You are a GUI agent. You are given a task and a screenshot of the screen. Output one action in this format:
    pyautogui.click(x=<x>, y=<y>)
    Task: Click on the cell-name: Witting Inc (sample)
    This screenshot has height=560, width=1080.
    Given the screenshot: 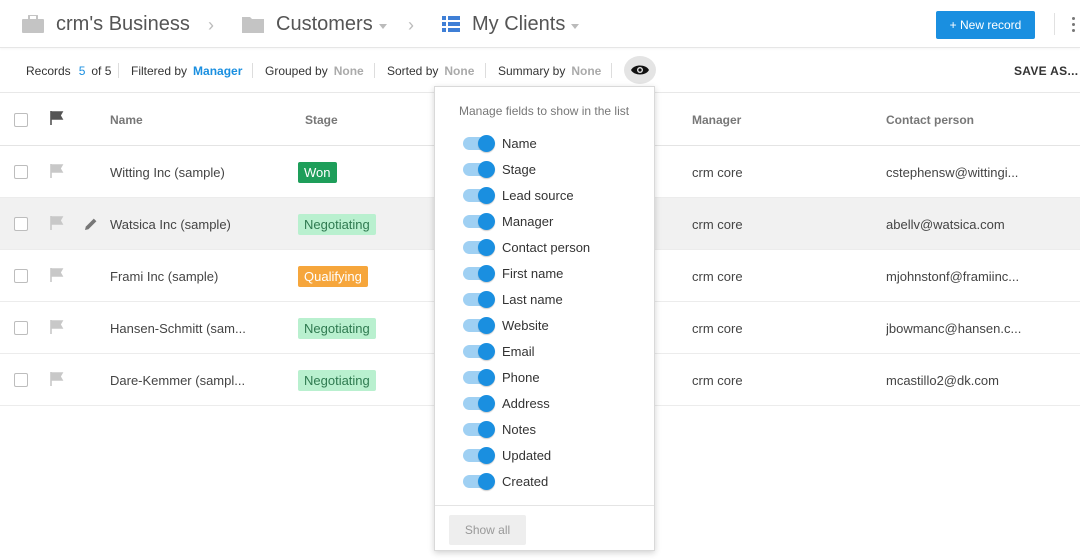 What is the action you would take?
    pyautogui.click(x=167, y=172)
    